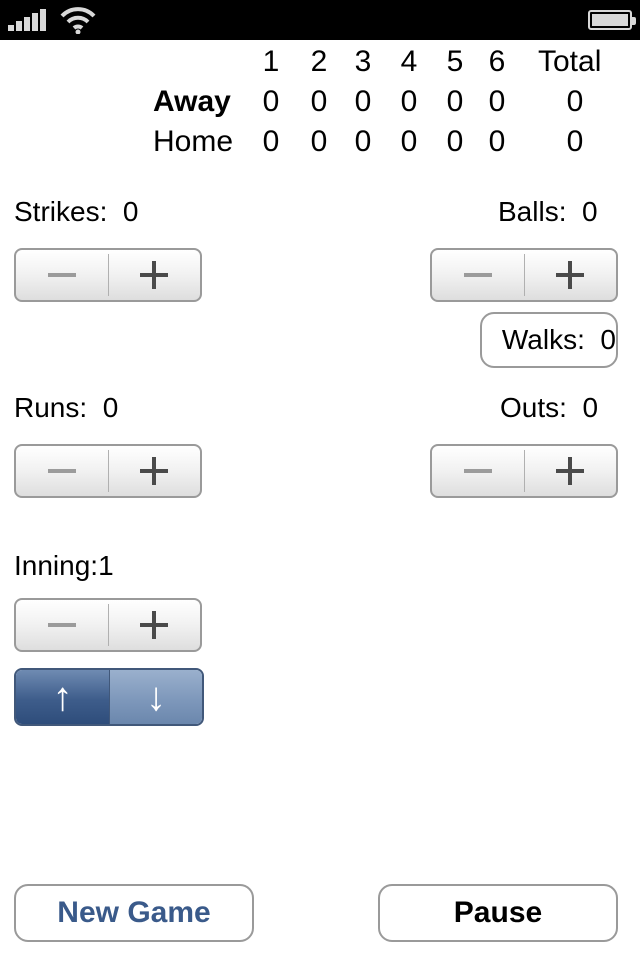 The image size is (640, 960). I want to click on balls-stepper, so click(524, 275).